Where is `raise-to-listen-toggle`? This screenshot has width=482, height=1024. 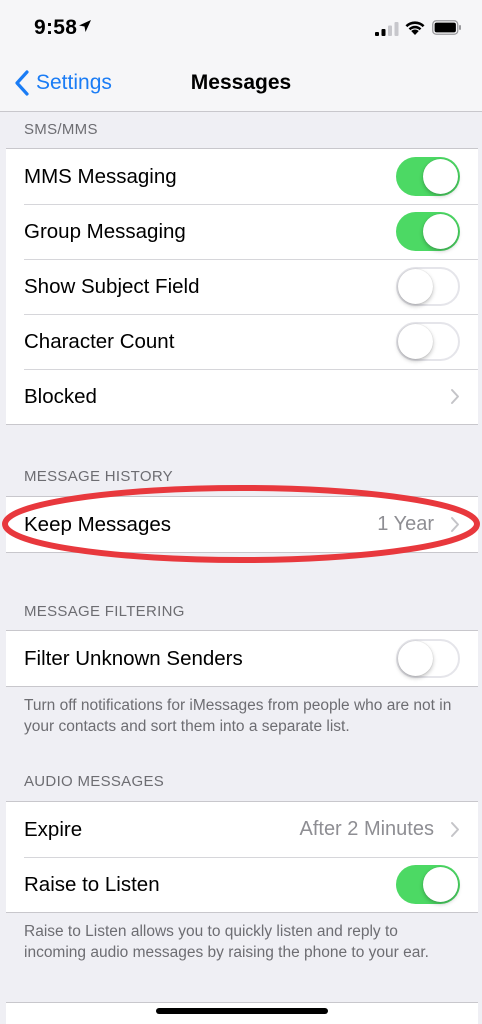 raise-to-listen-toggle is located at coordinates (428, 884).